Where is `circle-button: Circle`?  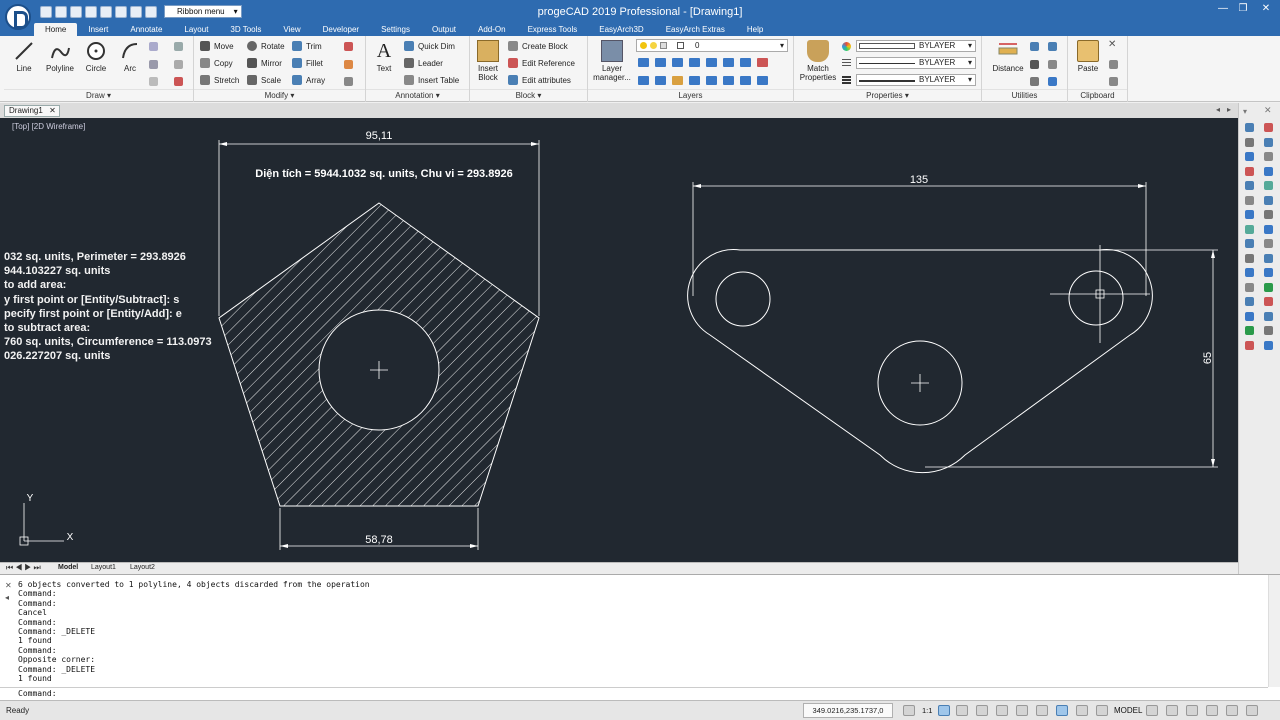 circle-button: Circle is located at coordinates (96, 56).